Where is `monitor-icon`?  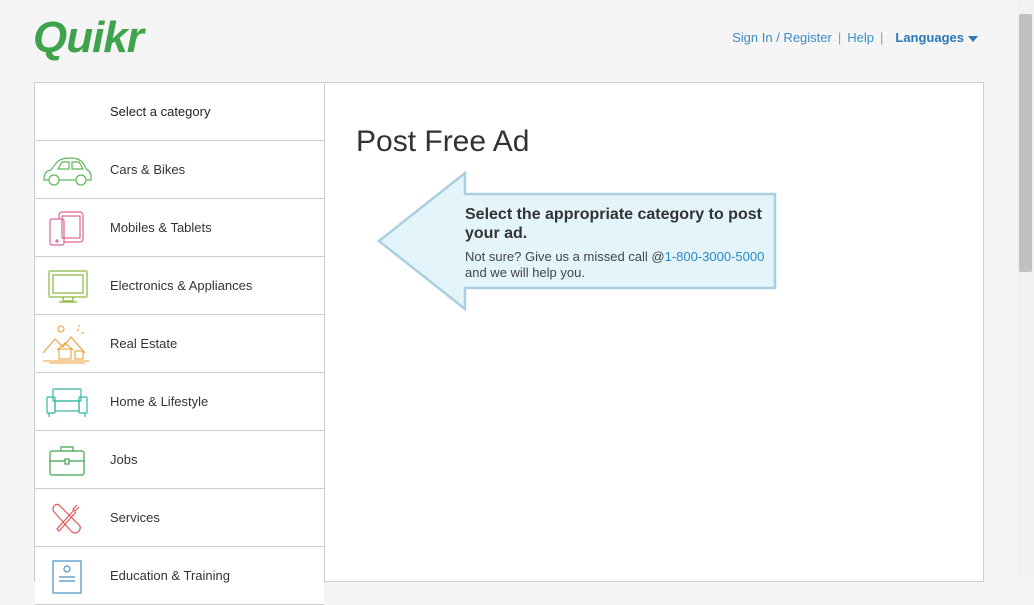
monitor-icon is located at coordinates (68, 286).